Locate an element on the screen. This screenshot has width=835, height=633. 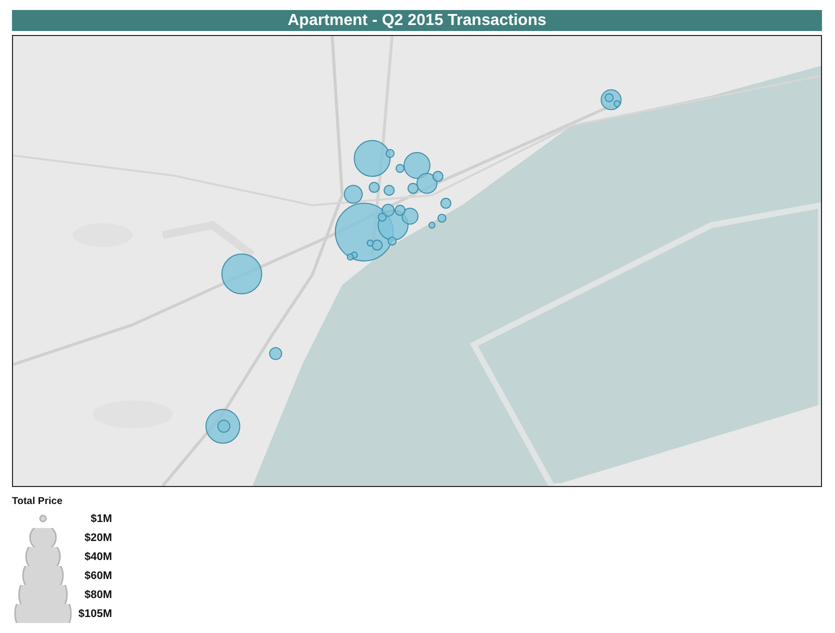
legend-title: Total Price is located at coordinates (38, 501).